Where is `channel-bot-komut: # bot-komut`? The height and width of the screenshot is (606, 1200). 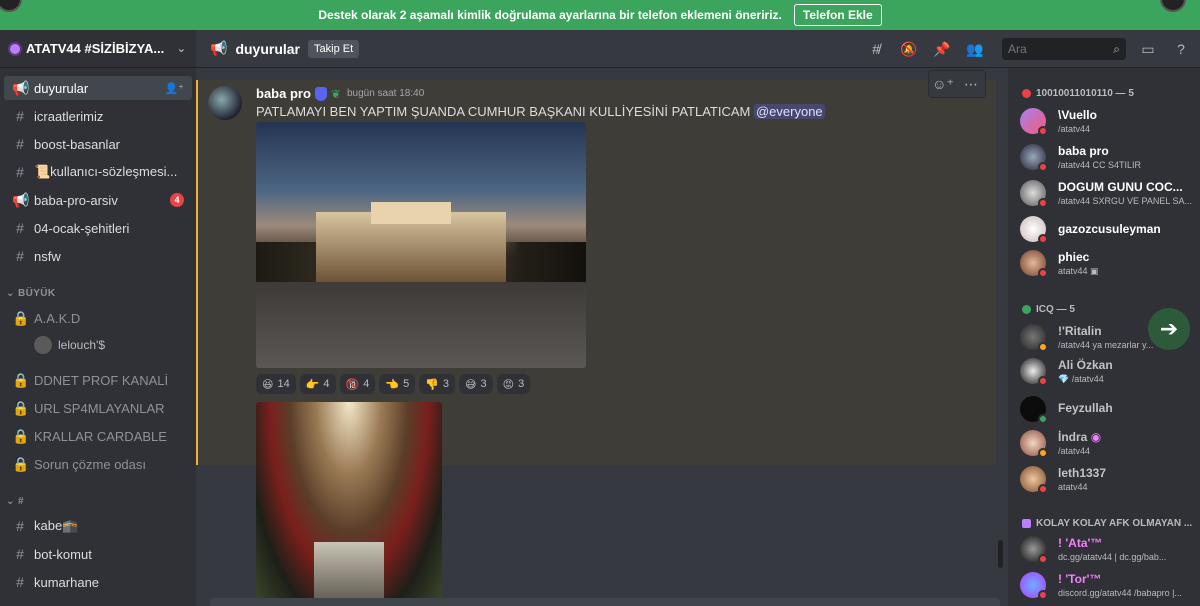 channel-bot-komut: # bot-komut is located at coordinates (98, 554).